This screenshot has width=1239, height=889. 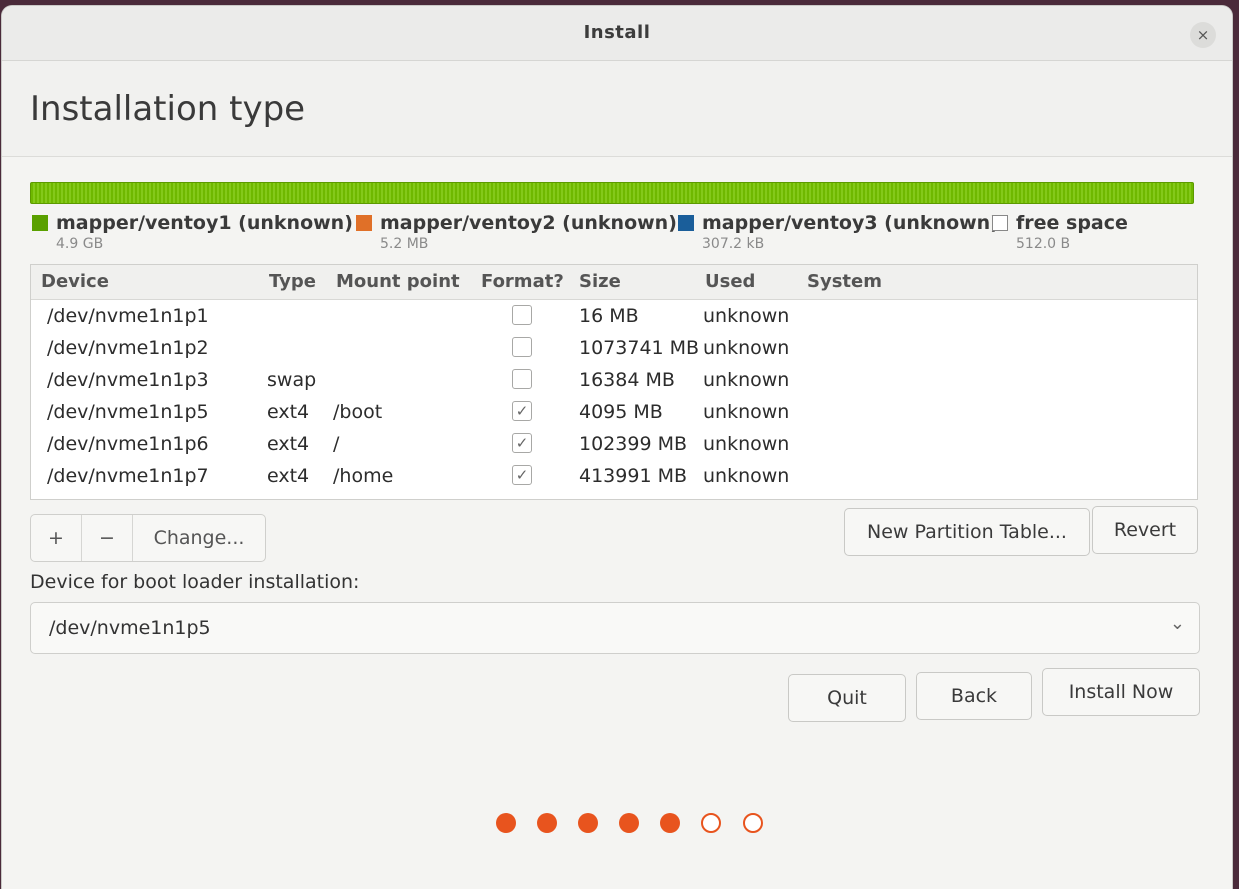 I want to click on step-progress, so click(x=637, y=822).